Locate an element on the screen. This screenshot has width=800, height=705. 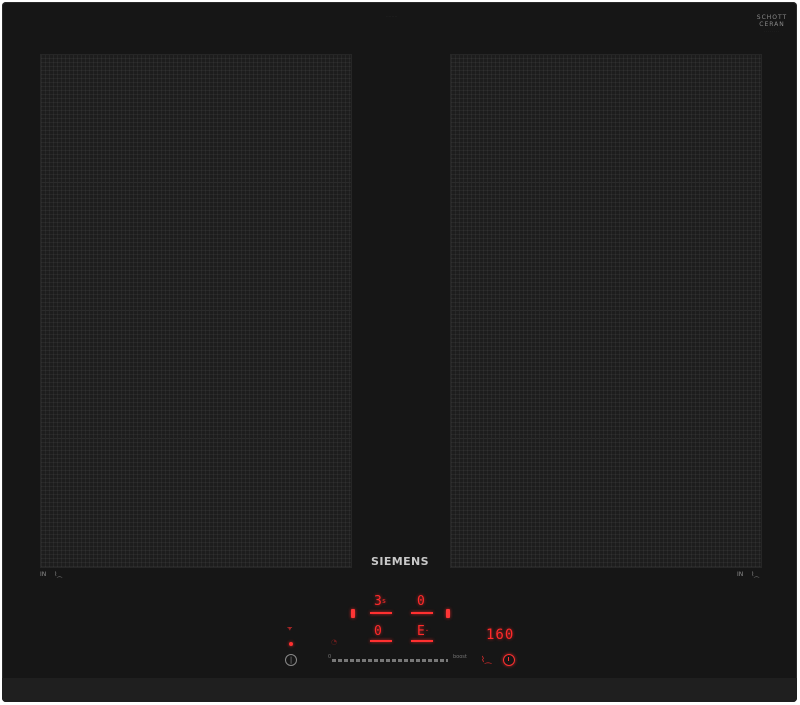
cooktop-front-edge is located at coordinates (399, 690).